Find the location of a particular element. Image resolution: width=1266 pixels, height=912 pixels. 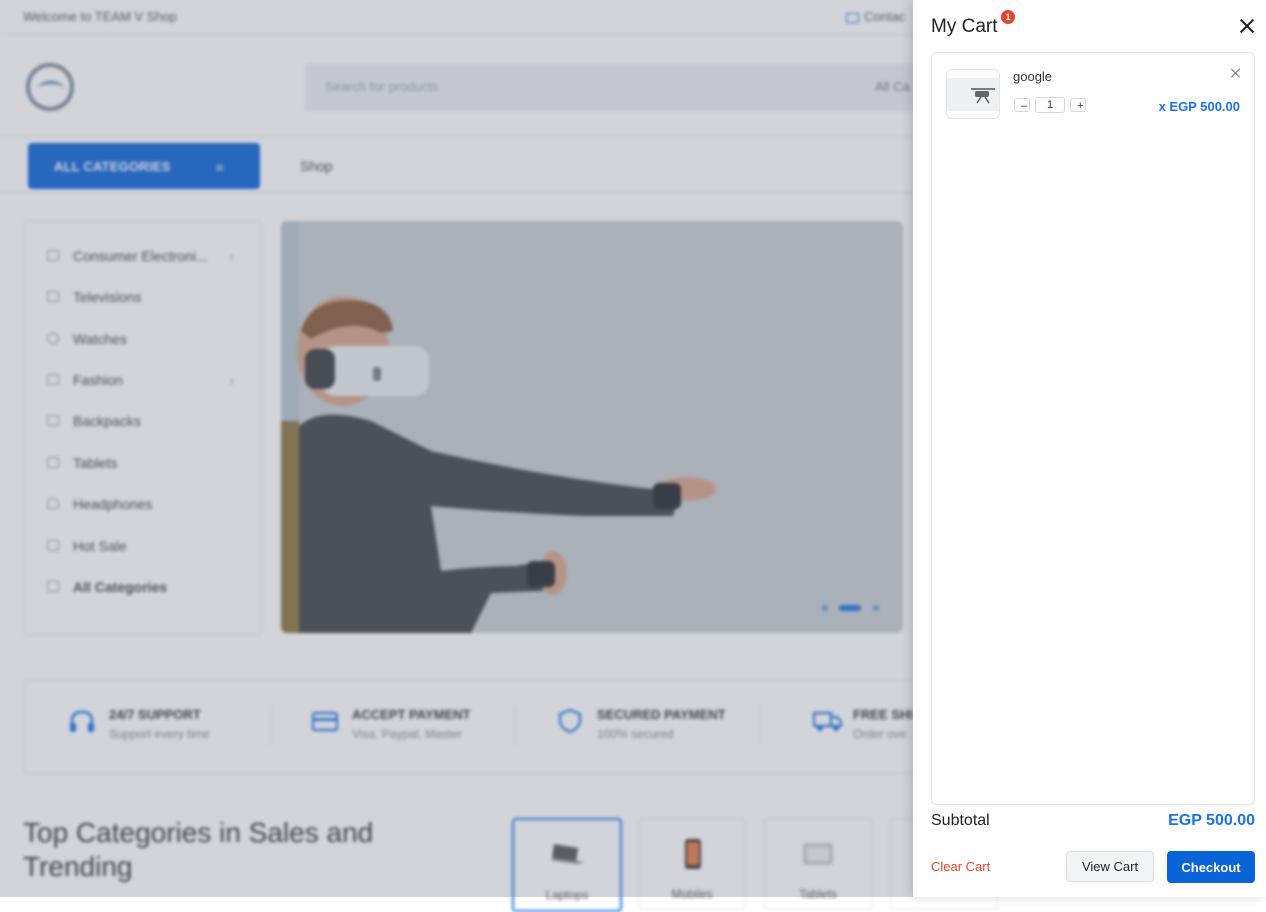

cart-count-badge: 1 is located at coordinates (1008, 17).